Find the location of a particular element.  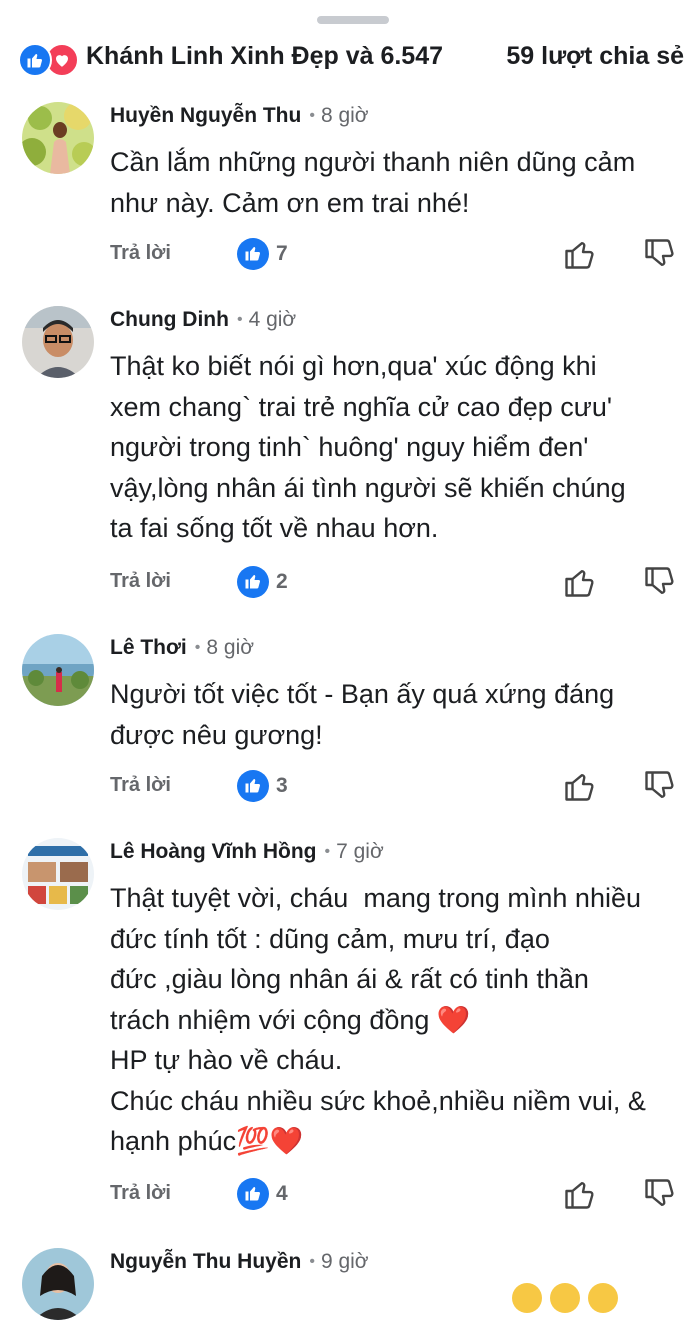

shares-count: 59 lượt chia sẻ is located at coordinates (595, 56).